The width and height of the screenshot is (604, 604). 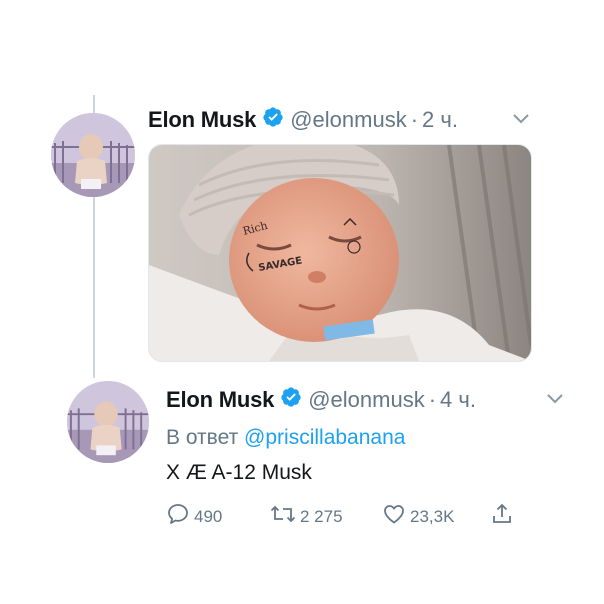 What do you see at coordinates (202, 437) in the screenshot?
I see `reply-prefix: В ответ` at bounding box center [202, 437].